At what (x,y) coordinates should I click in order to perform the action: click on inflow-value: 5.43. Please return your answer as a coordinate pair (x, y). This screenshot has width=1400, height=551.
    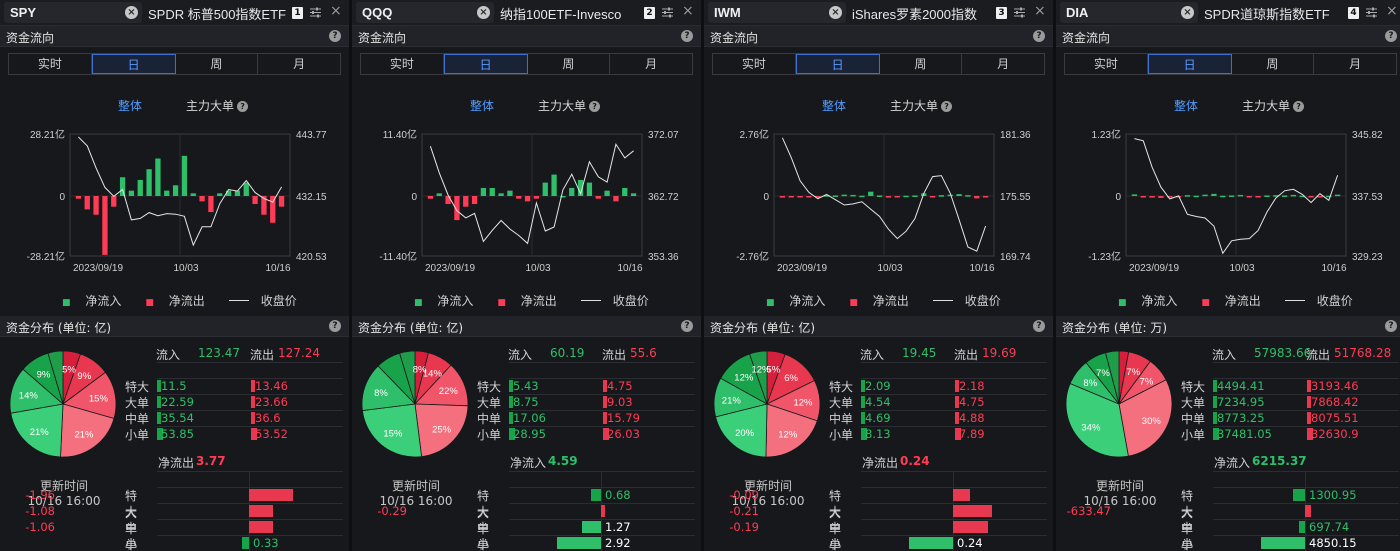
    Looking at the image, I should click on (526, 386).